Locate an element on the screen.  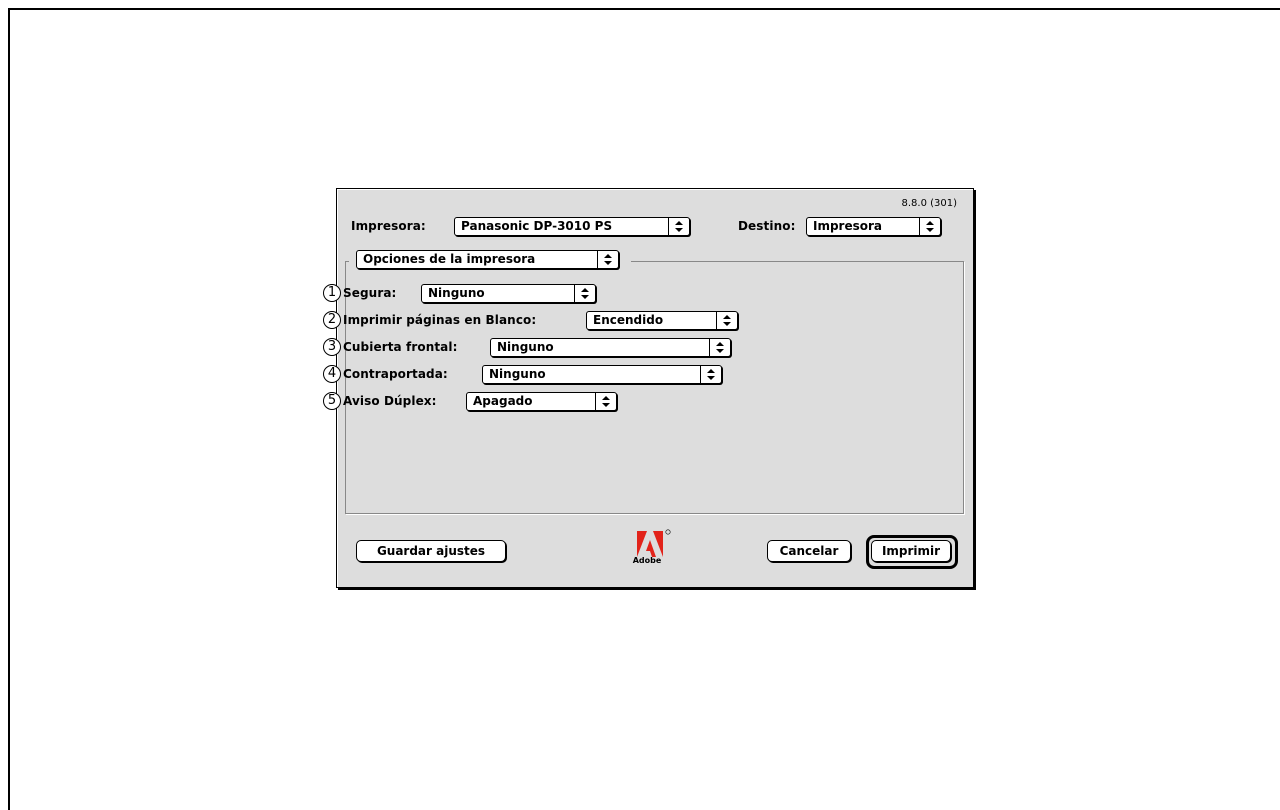
save-settings-button: Guardar ajustes is located at coordinates (431, 551).